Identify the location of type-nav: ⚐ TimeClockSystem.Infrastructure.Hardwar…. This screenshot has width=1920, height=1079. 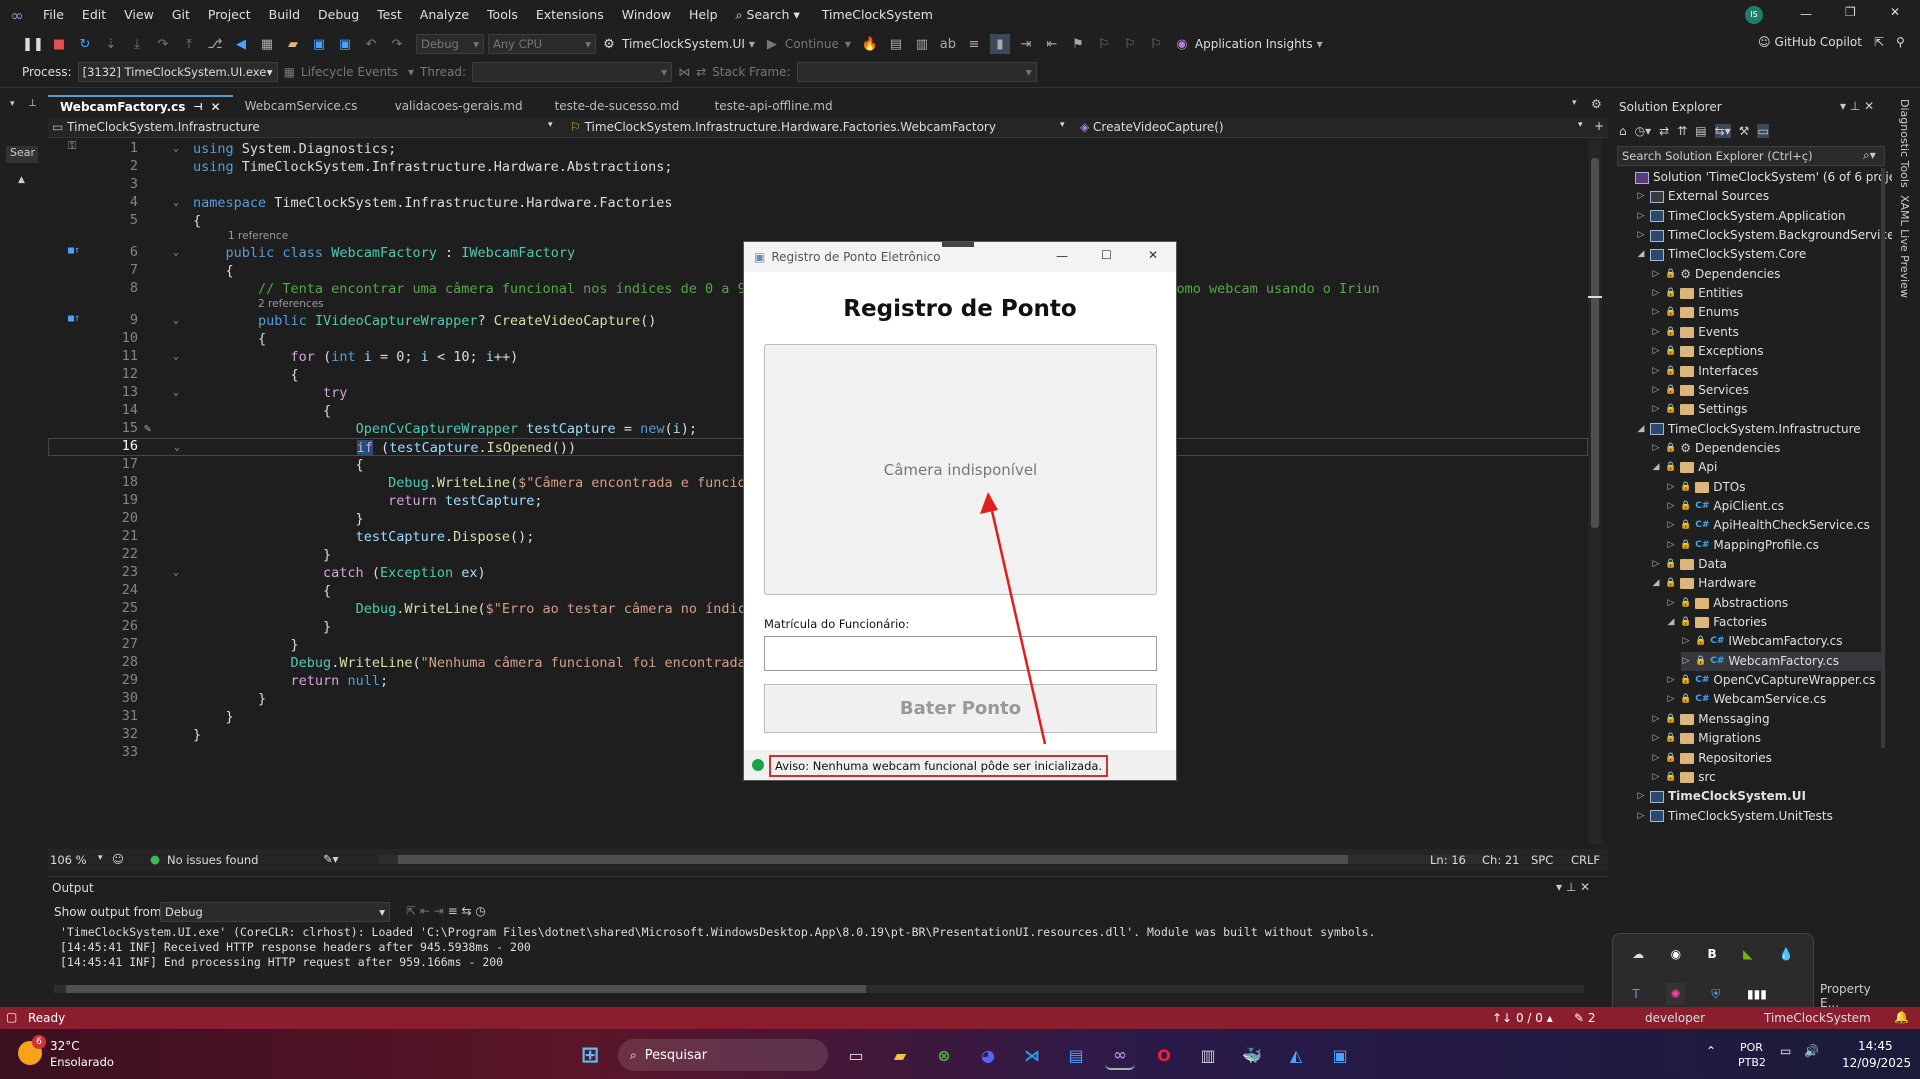
(783, 127).